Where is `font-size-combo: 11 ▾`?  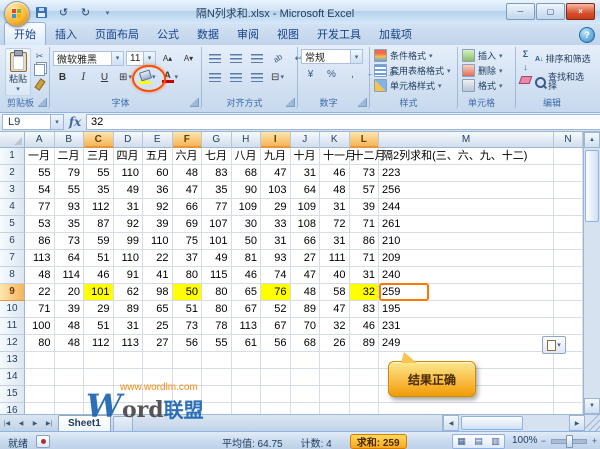 font-size-combo: 11 ▾ is located at coordinates (141, 58).